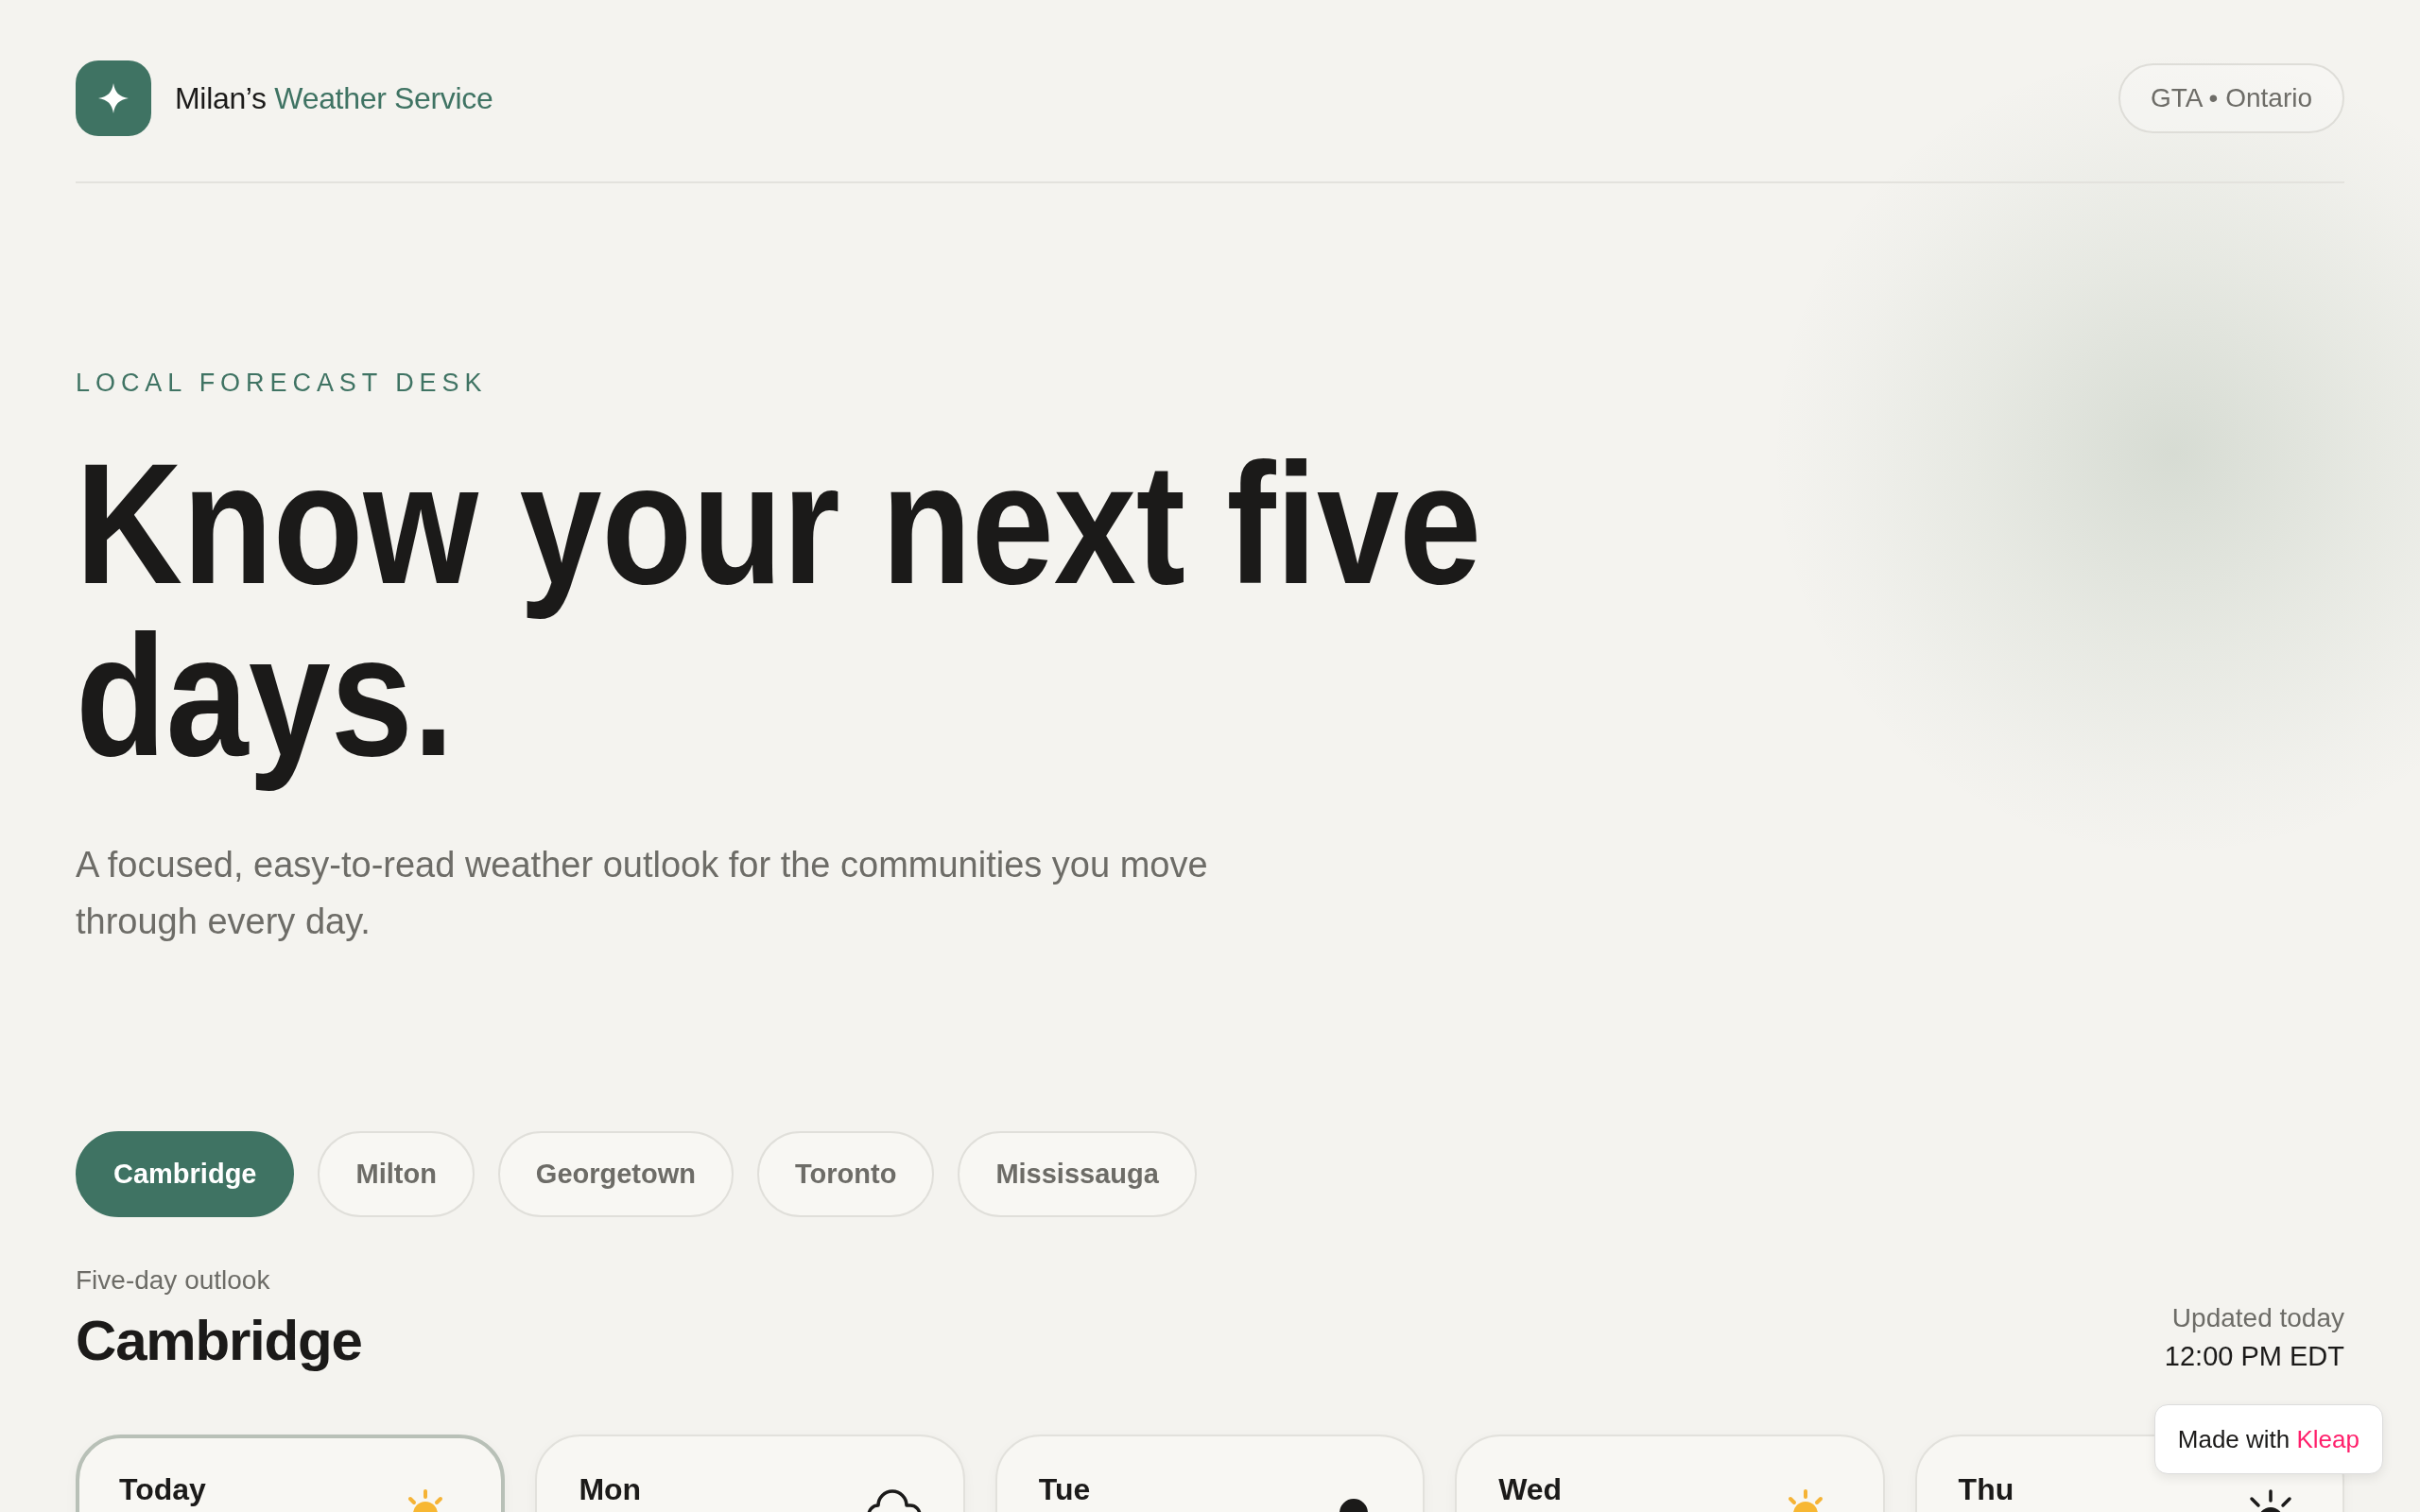 The width and height of the screenshot is (2420, 1512). What do you see at coordinates (396, 1174) in the screenshot?
I see `city-chip: Milton` at bounding box center [396, 1174].